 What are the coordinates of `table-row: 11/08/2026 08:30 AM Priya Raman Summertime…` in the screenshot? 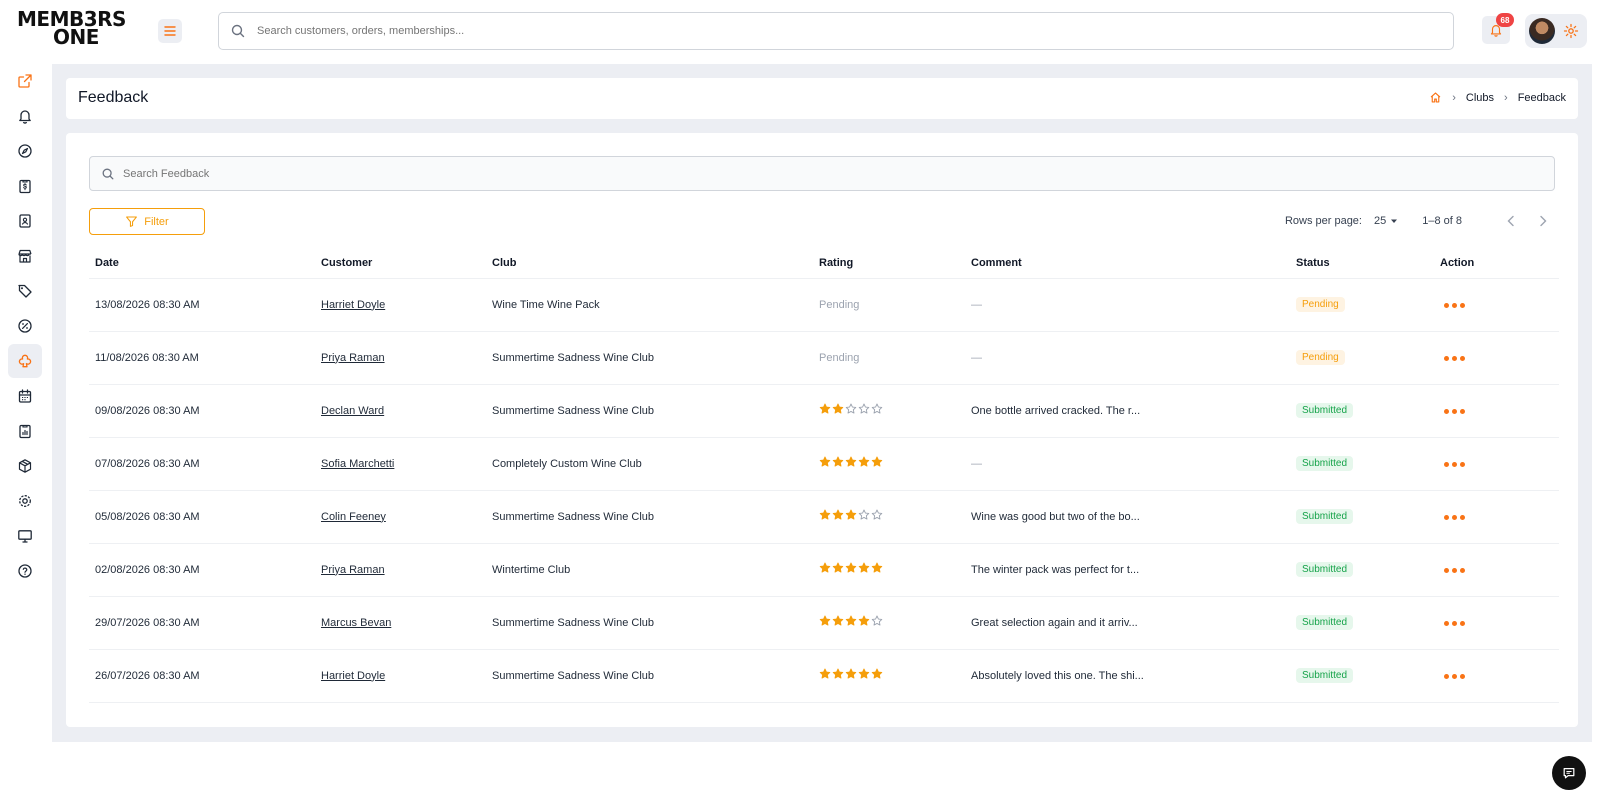 It's located at (824, 358).